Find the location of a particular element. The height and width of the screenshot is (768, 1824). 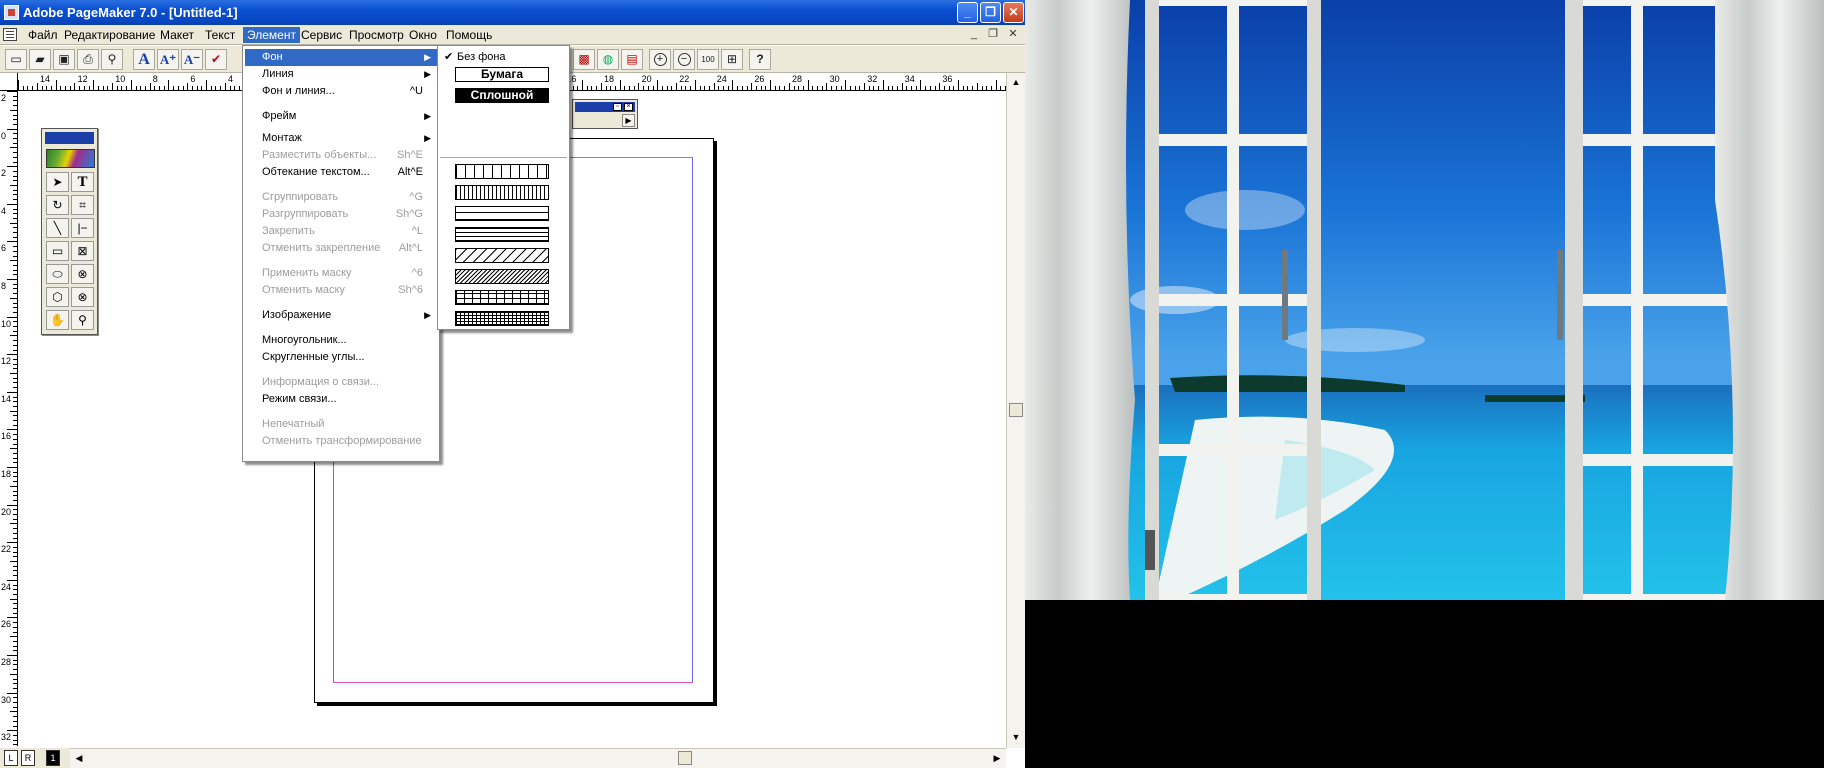

vertical-scroll-thumb is located at coordinates (1016, 410).